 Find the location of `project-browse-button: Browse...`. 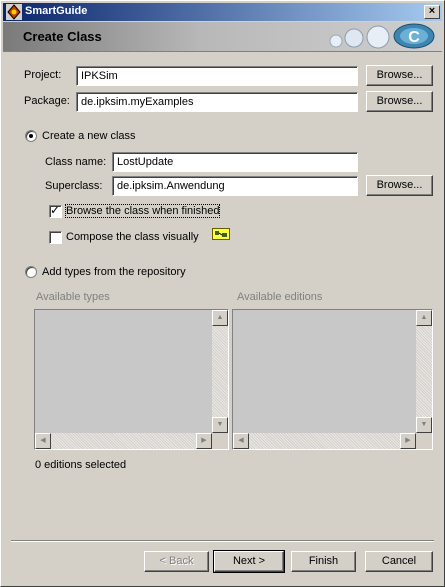

project-browse-button: Browse... is located at coordinates (399, 75).